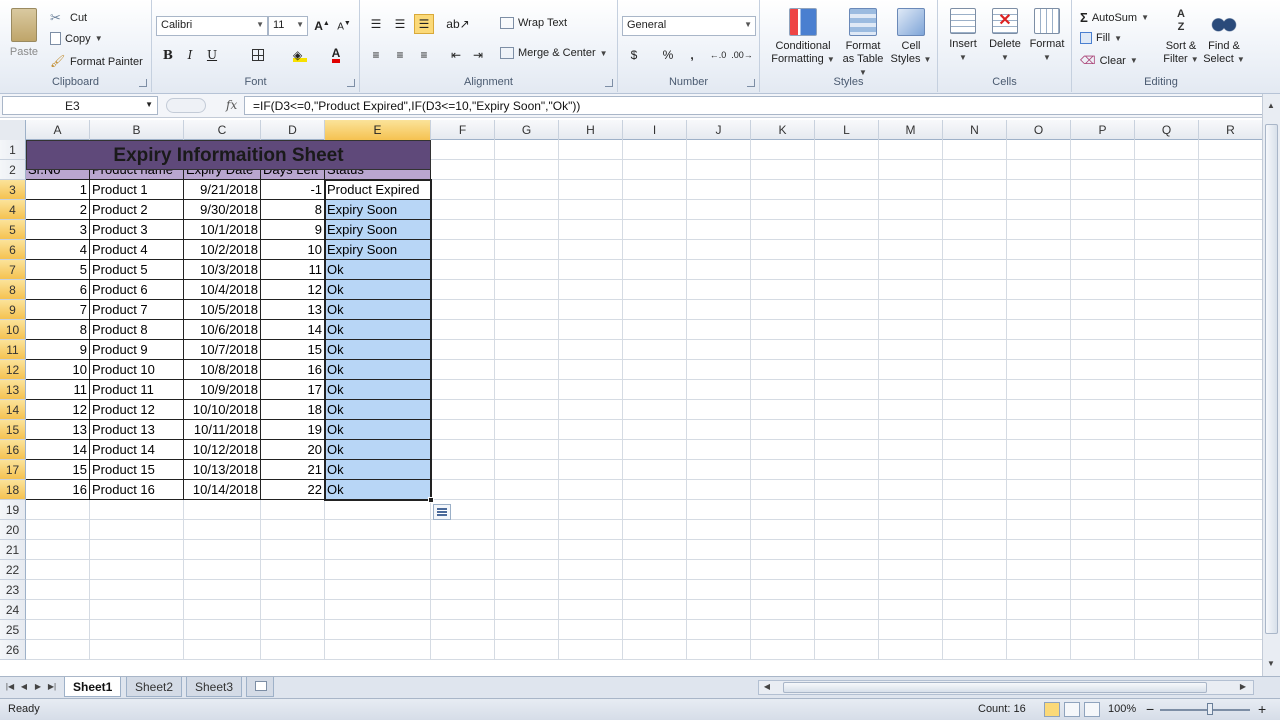 The height and width of the screenshot is (720, 1280). I want to click on insert-sheet-button, so click(260, 687).